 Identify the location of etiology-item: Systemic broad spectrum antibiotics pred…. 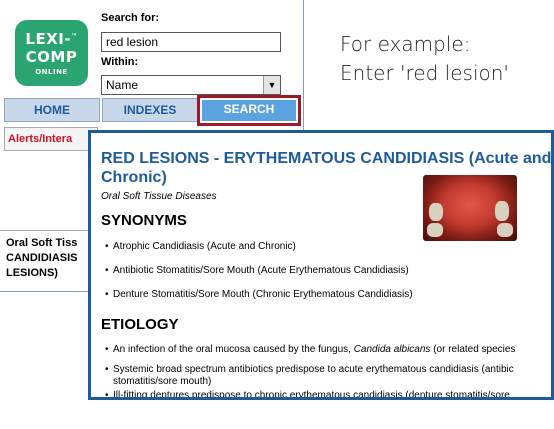
(324, 376).